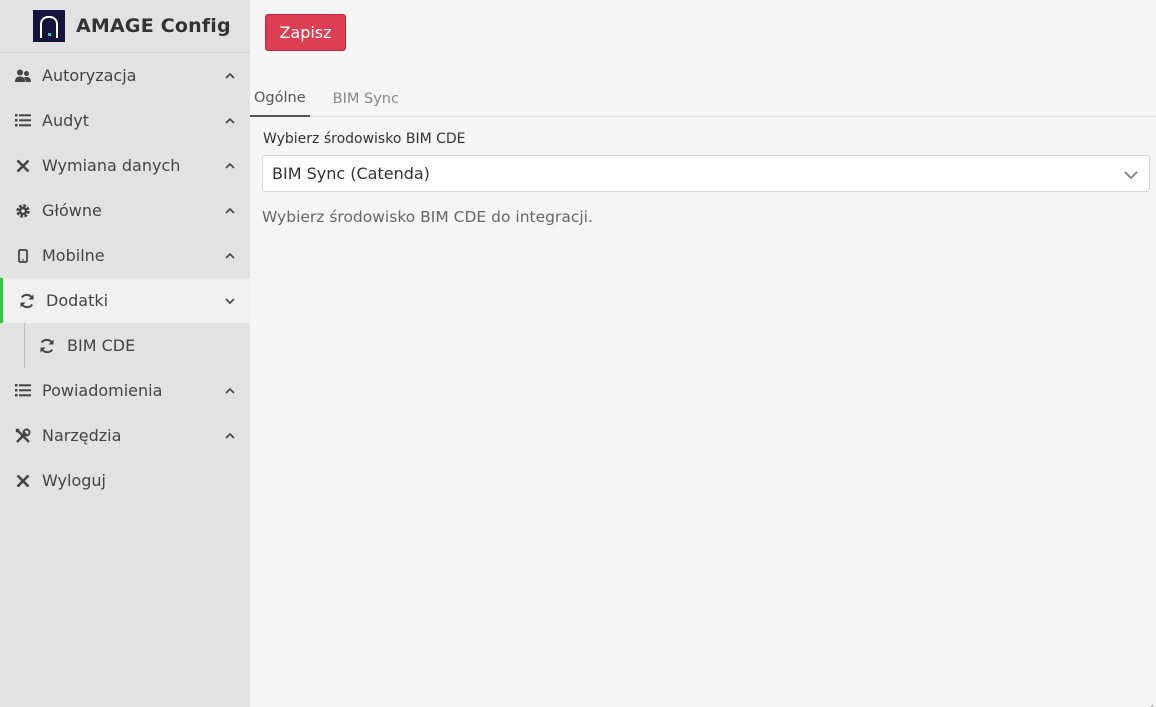  I want to click on sidebar-item-glowne: Główne, so click(125, 210).